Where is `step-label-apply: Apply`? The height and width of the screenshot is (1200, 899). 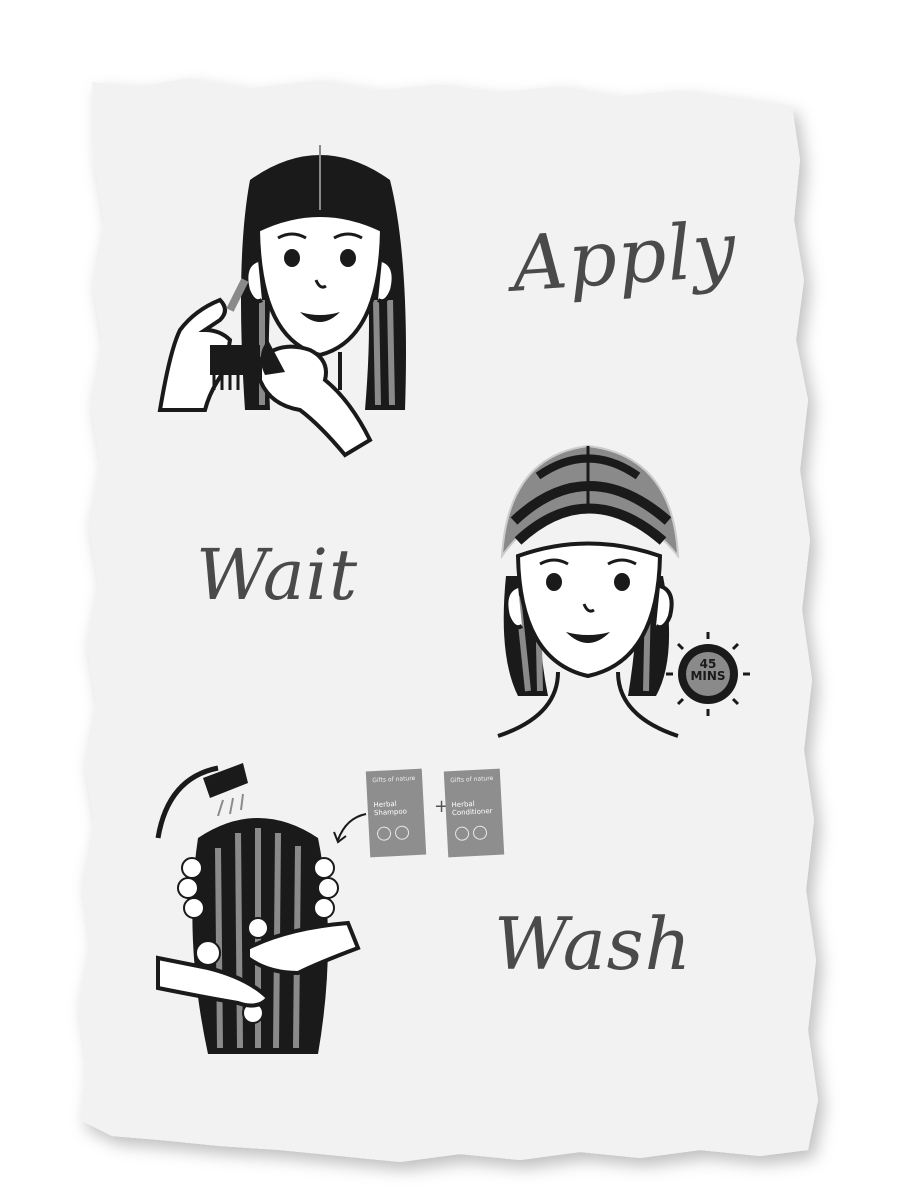
step-label-apply: Apply is located at coordinates (624, 256).